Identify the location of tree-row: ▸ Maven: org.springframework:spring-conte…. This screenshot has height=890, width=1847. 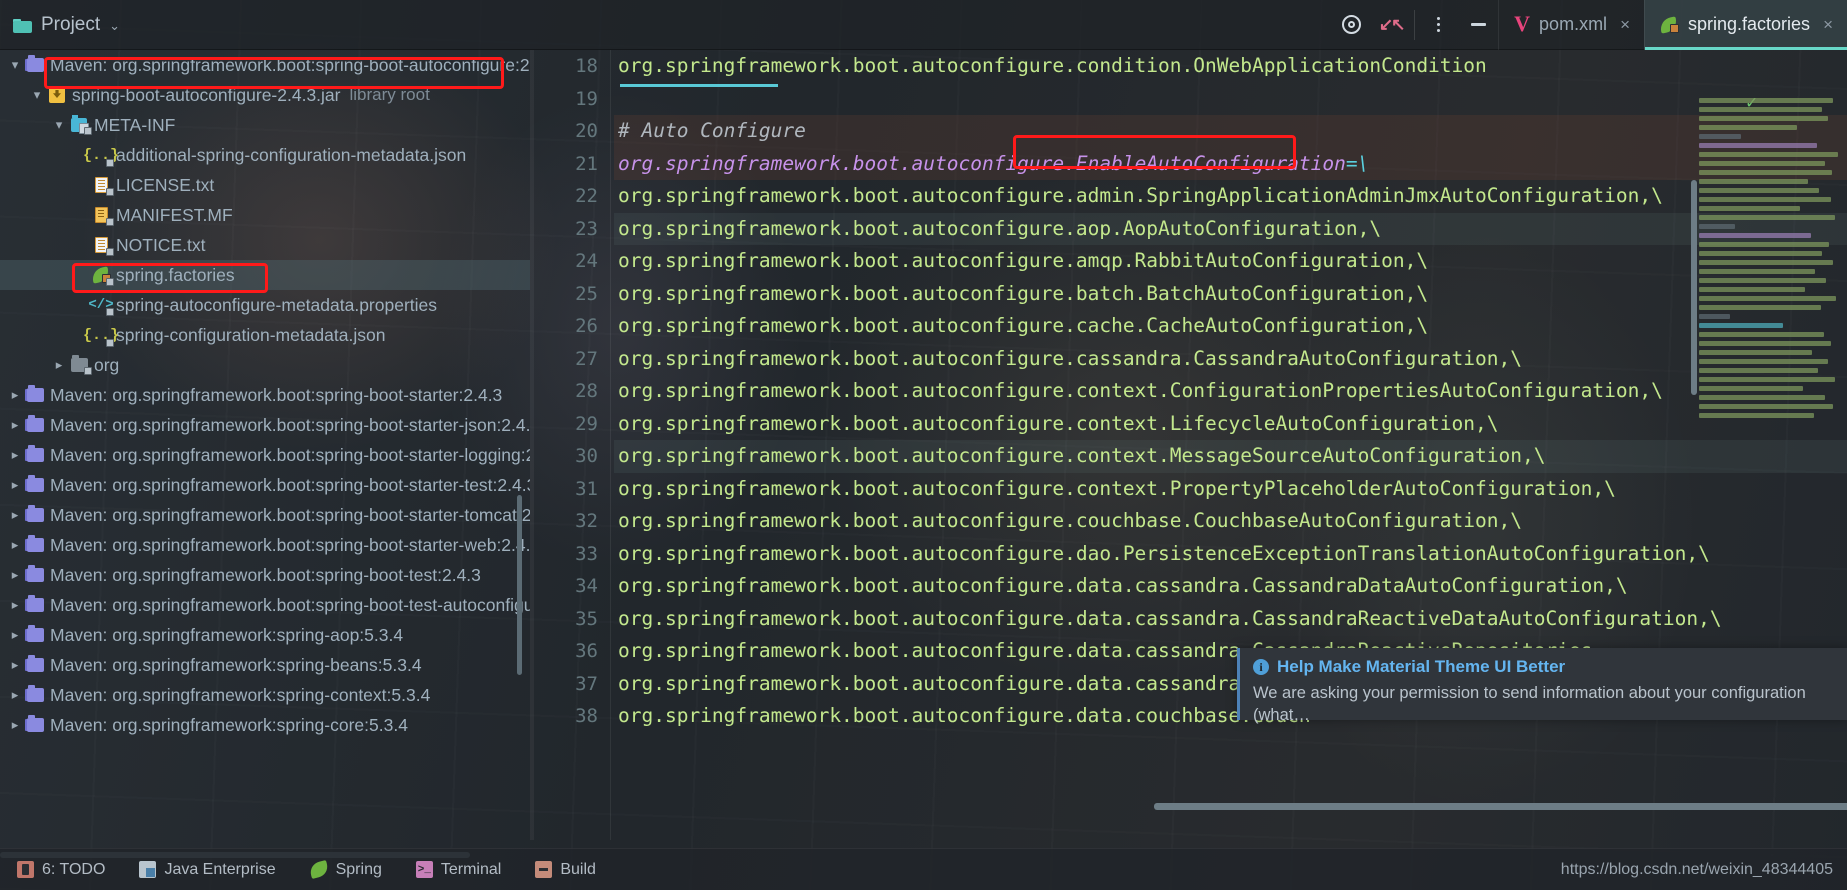
(265, 695).